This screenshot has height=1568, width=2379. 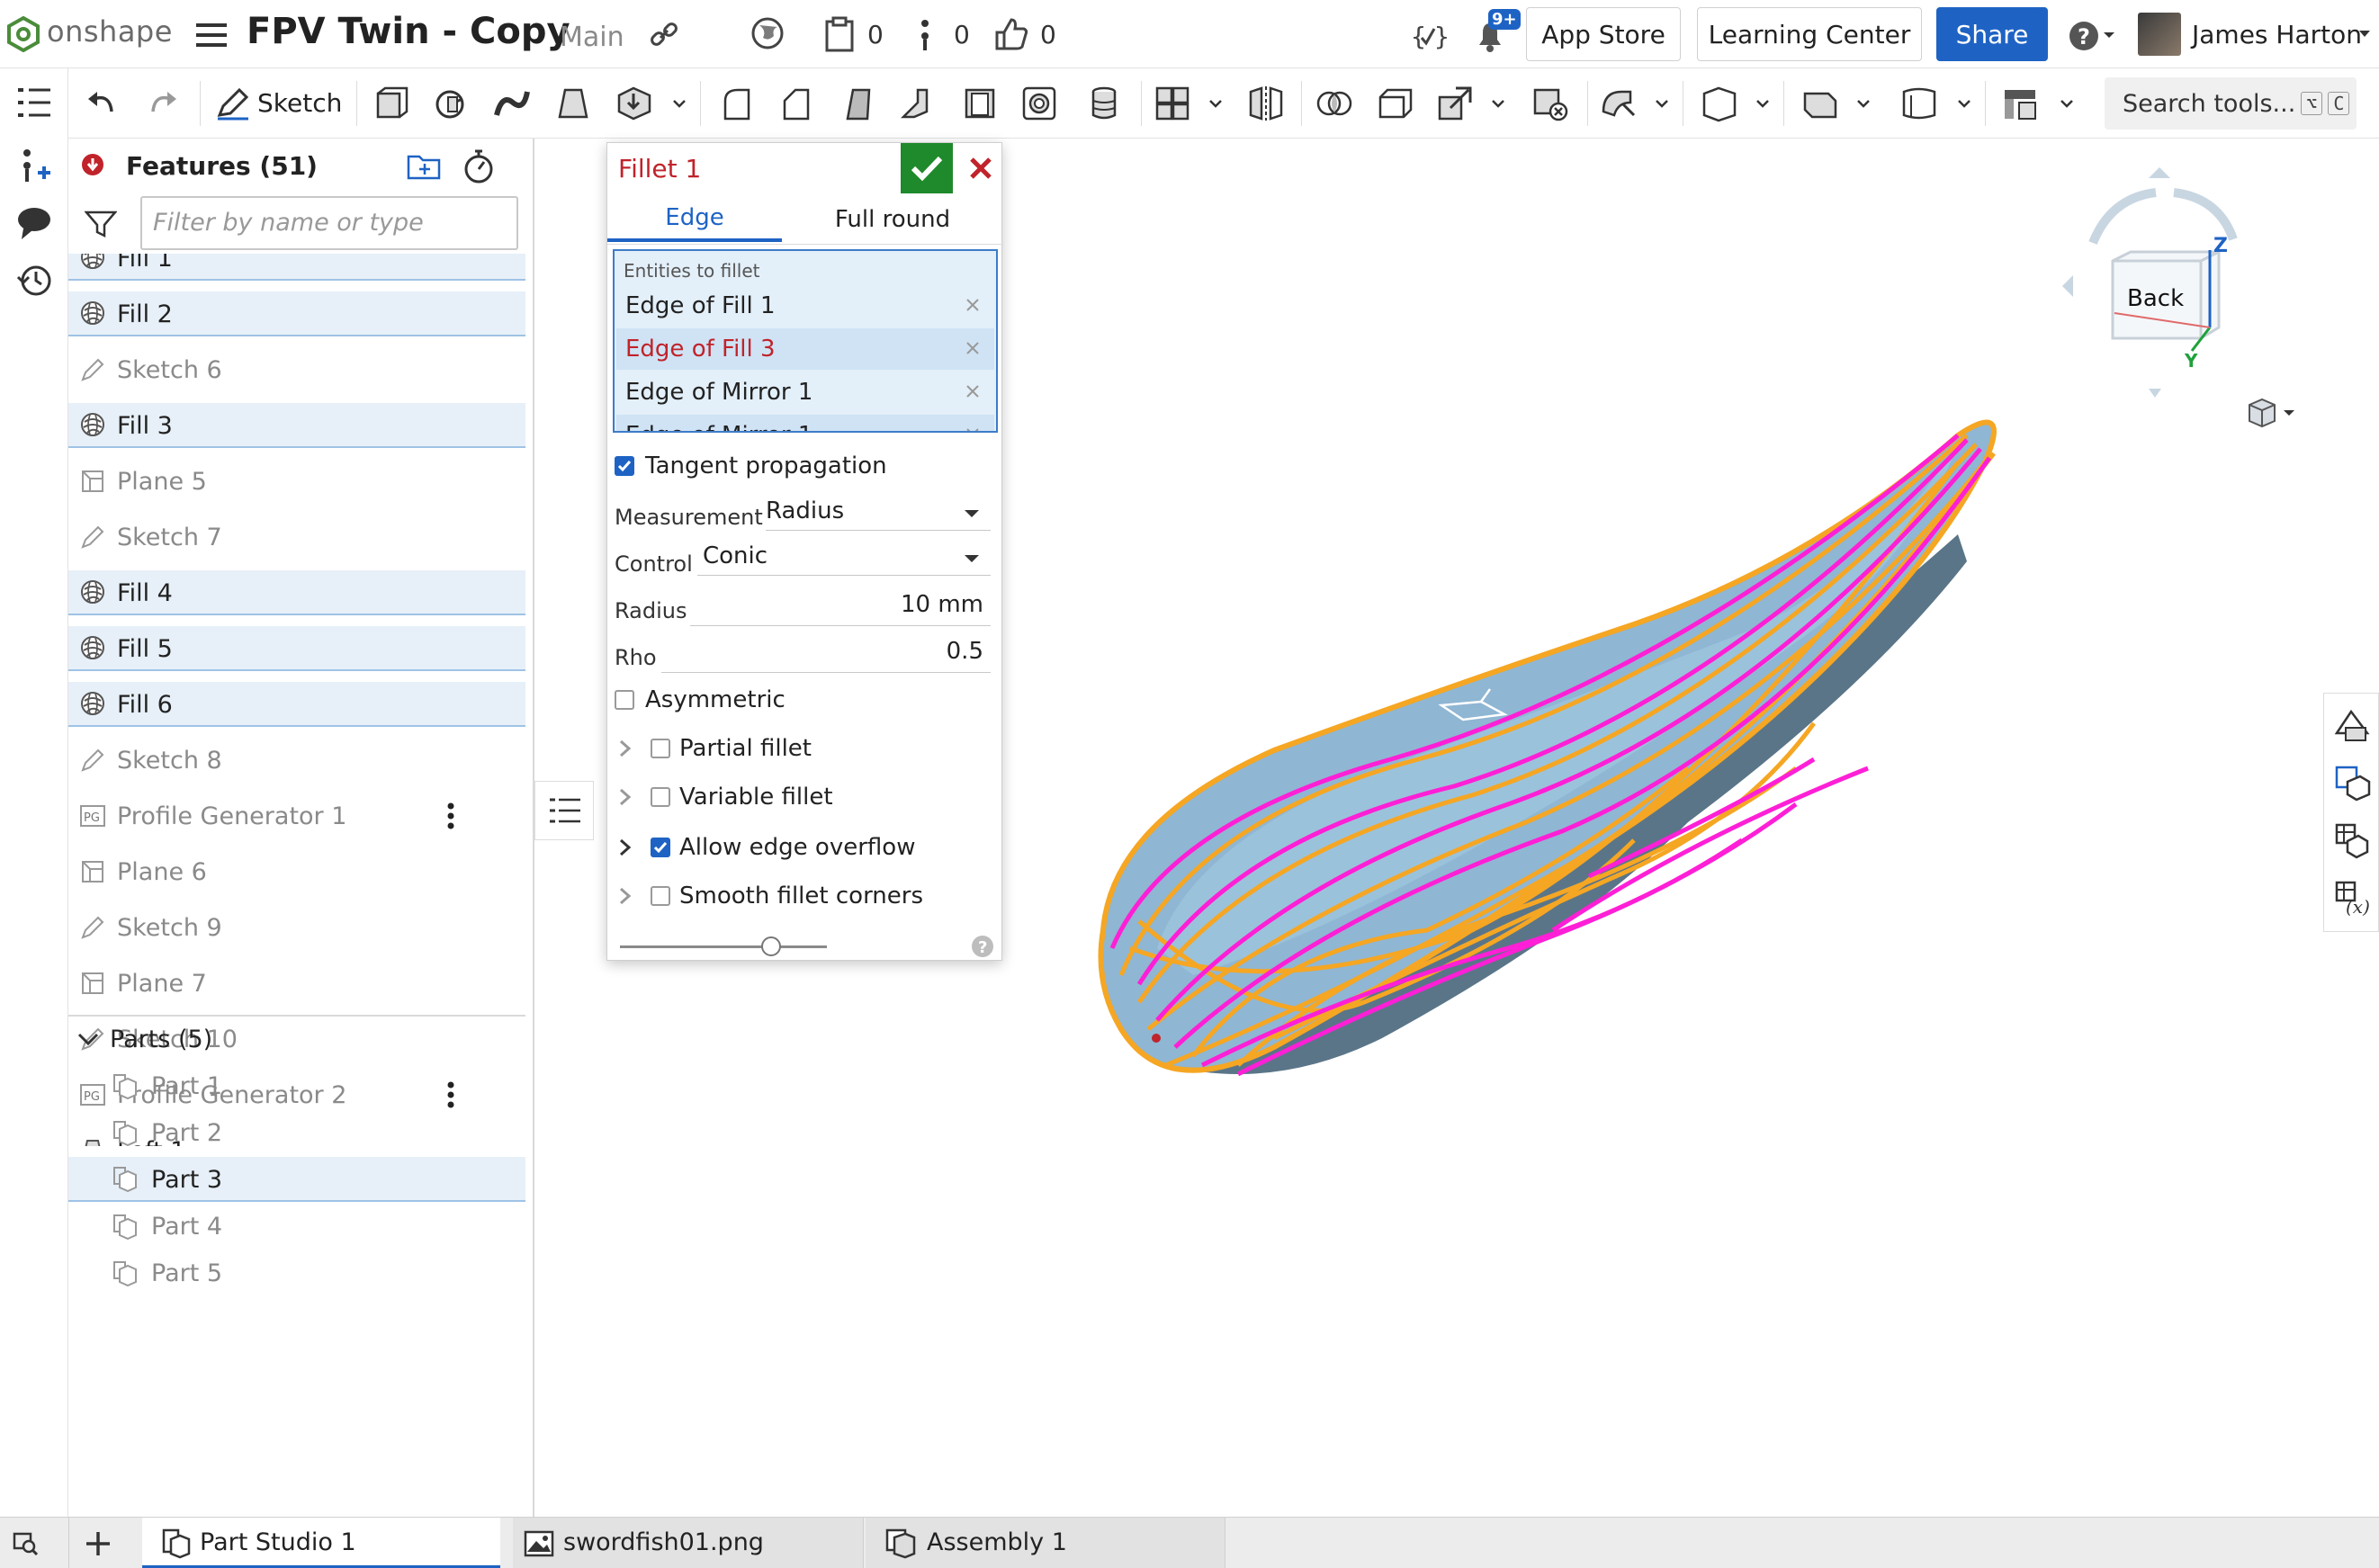 I want to click on fillet-icon, so click(x=737, y=103).